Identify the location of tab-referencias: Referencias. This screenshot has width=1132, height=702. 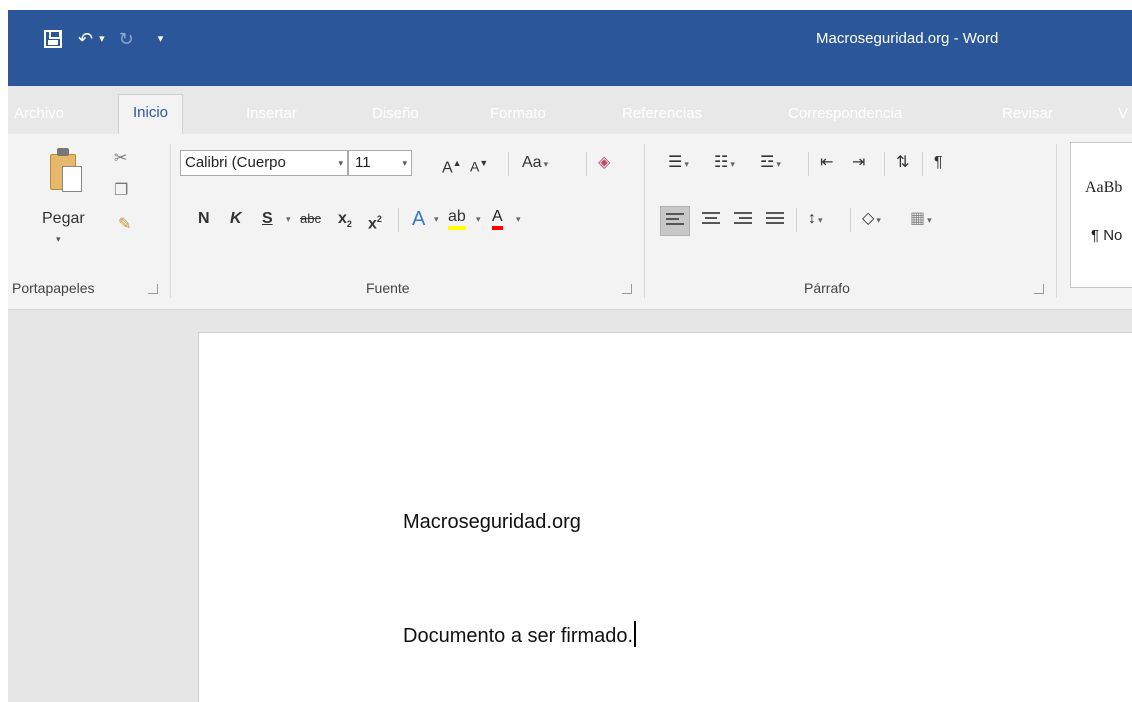
(662, 114).